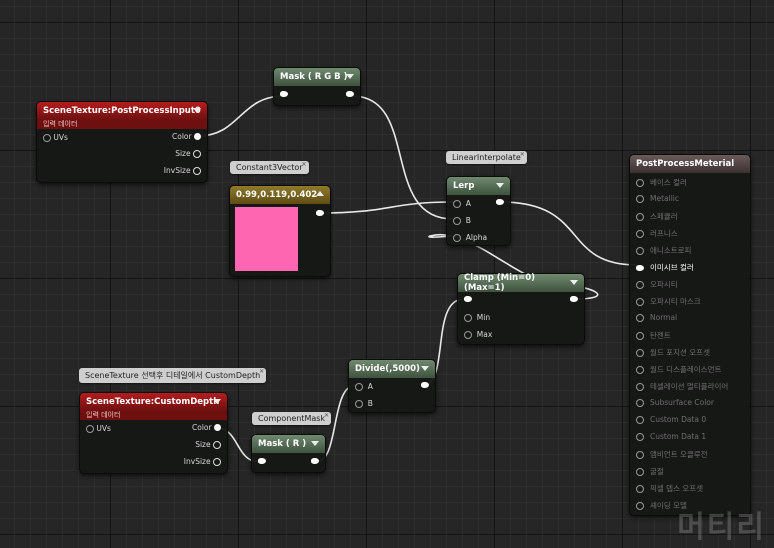 This screenshot has width=774, height=548. What do you see at coordinates (392, 386) in the screenshot?
I see `divide-node: Divide(,5000) A B` at bounding box center [392, 386].